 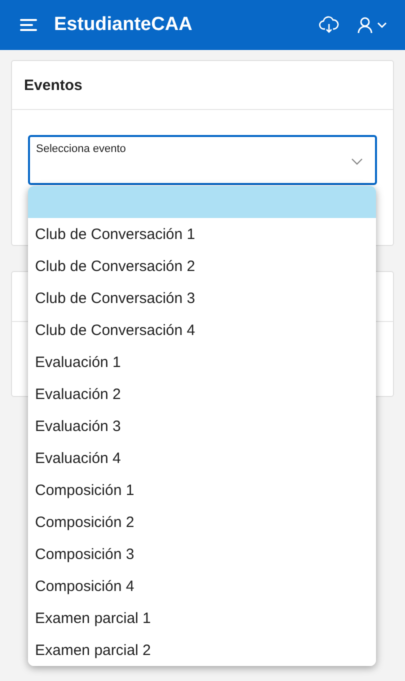 I want to click on dropdown-option: Composición 1, so click(x=202, y=490).